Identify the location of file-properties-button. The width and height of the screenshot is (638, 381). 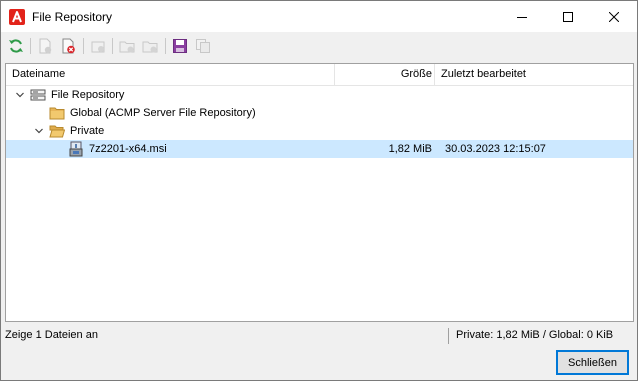
(98, 46).